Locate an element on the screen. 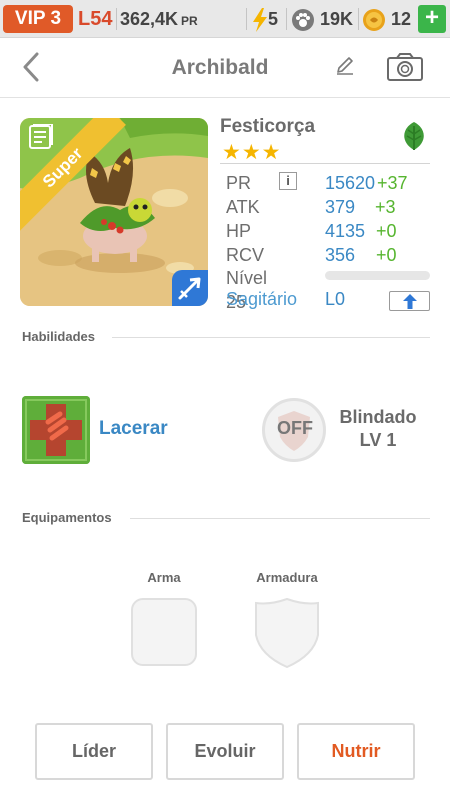 This screenshot has width=450, height=800. pencil-icon is located at coordinates (345, 66).